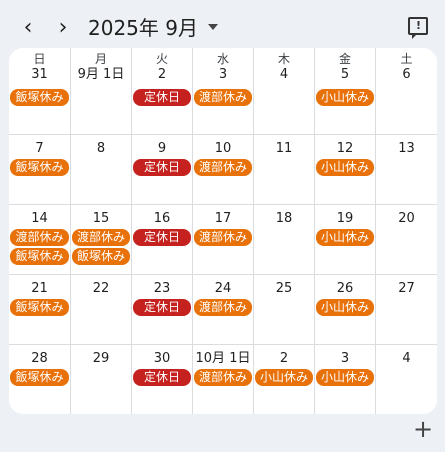 This screenshot has height=452, width=445. Describe the element at coordinates (162, 218) in the screenshot. I see `day-number: 16` at that location.